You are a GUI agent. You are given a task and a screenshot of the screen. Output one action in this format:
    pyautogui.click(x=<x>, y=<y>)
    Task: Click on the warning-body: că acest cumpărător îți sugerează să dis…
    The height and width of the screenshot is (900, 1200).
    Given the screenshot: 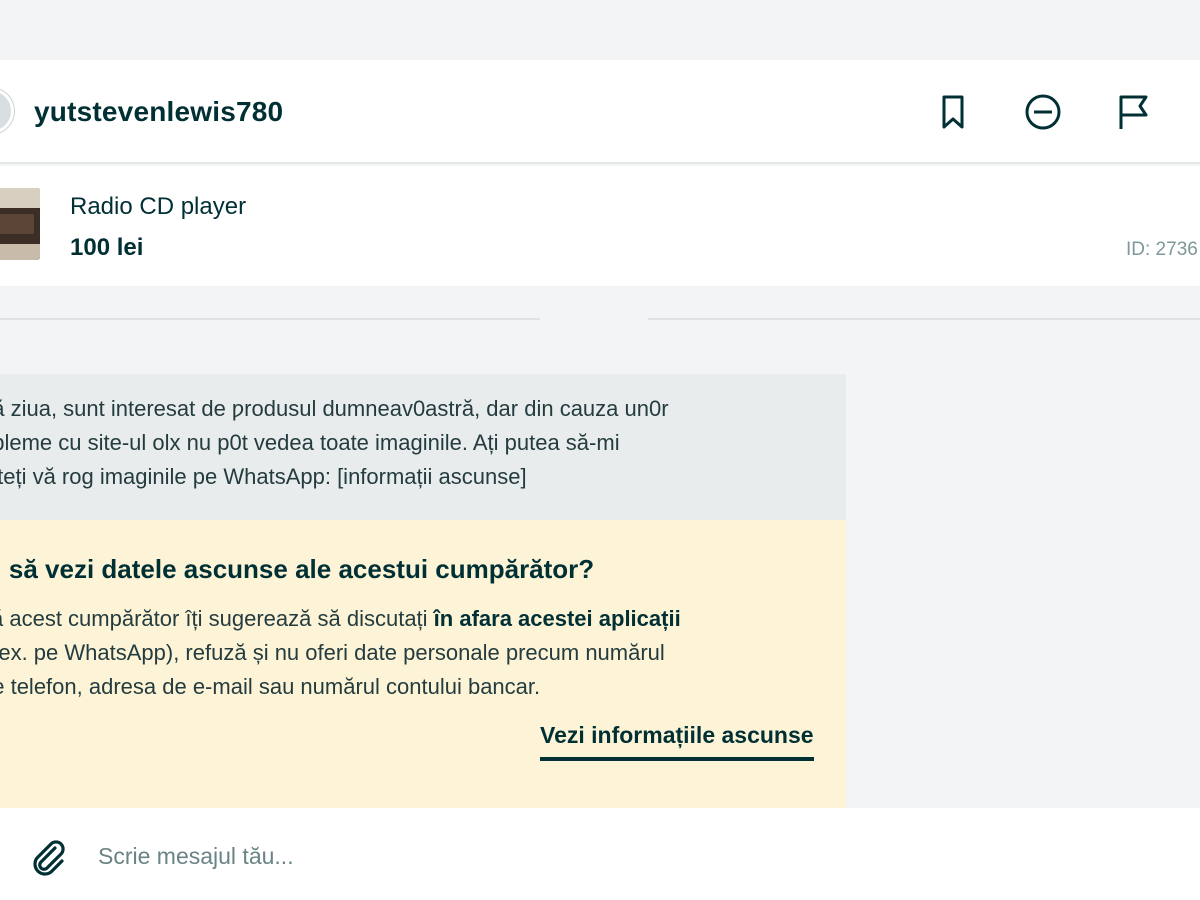 What is the action you would take?
    pyautogui.click(x=405, y=653)
    